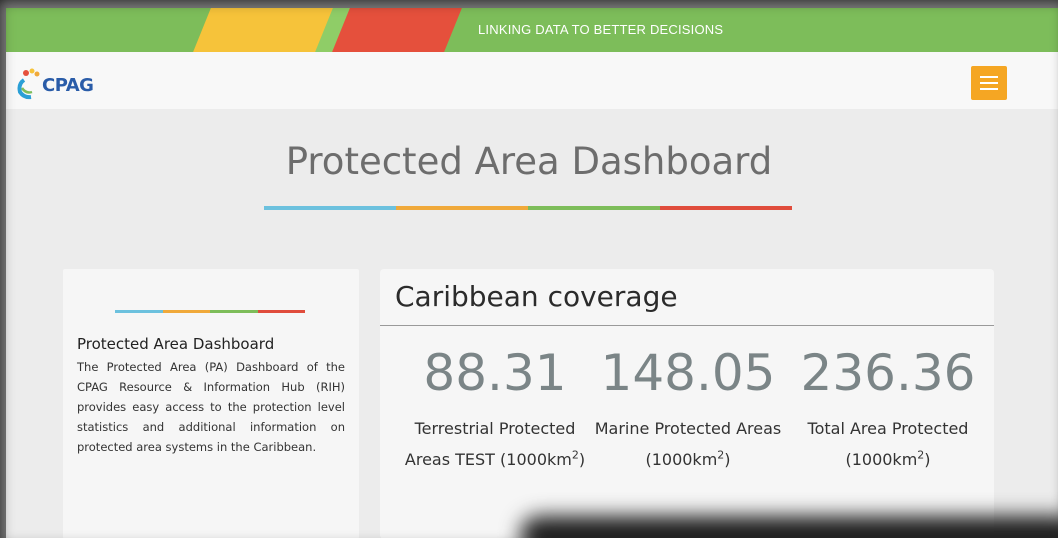 The image size is (1058, 538). Describe the element at coordinates (688, 409) in the screenshot. I see `stat-marine: 148.05 Marine Protected Areas (1000km2)` at that location.